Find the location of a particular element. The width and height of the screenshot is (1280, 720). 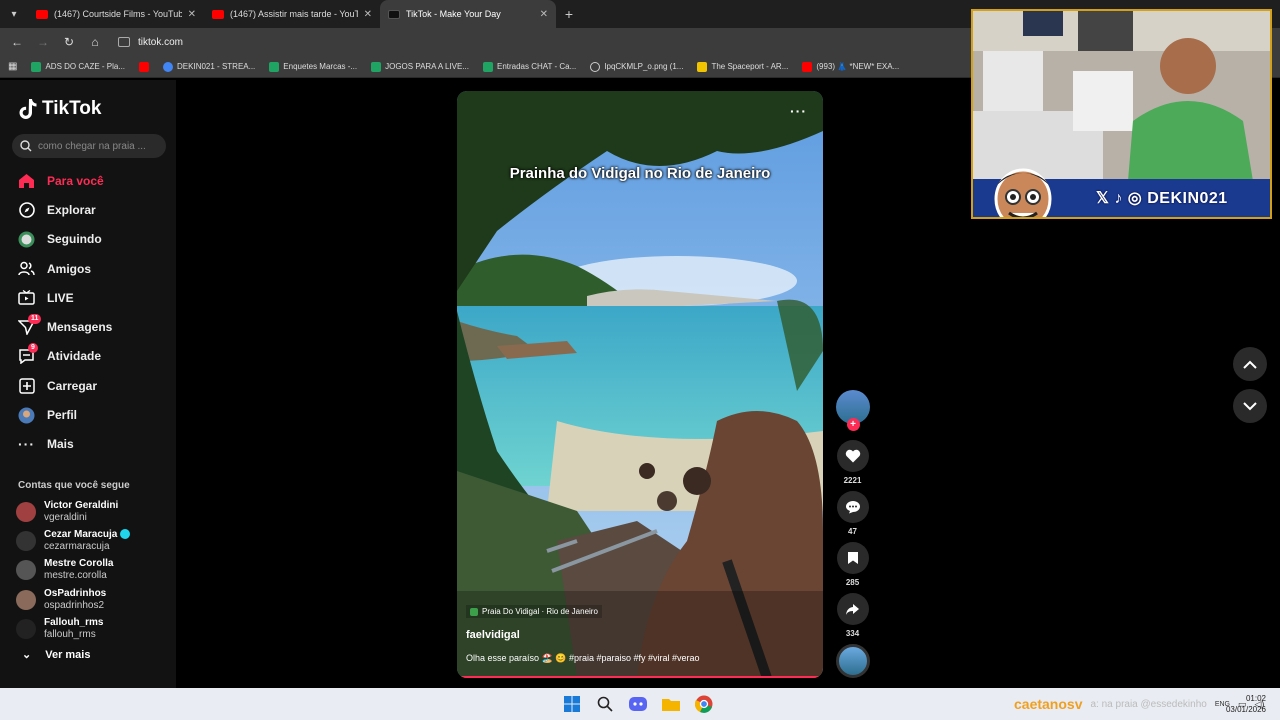

sidebar-item-seguindo: Seguindo is located at coordinates (88, 239).